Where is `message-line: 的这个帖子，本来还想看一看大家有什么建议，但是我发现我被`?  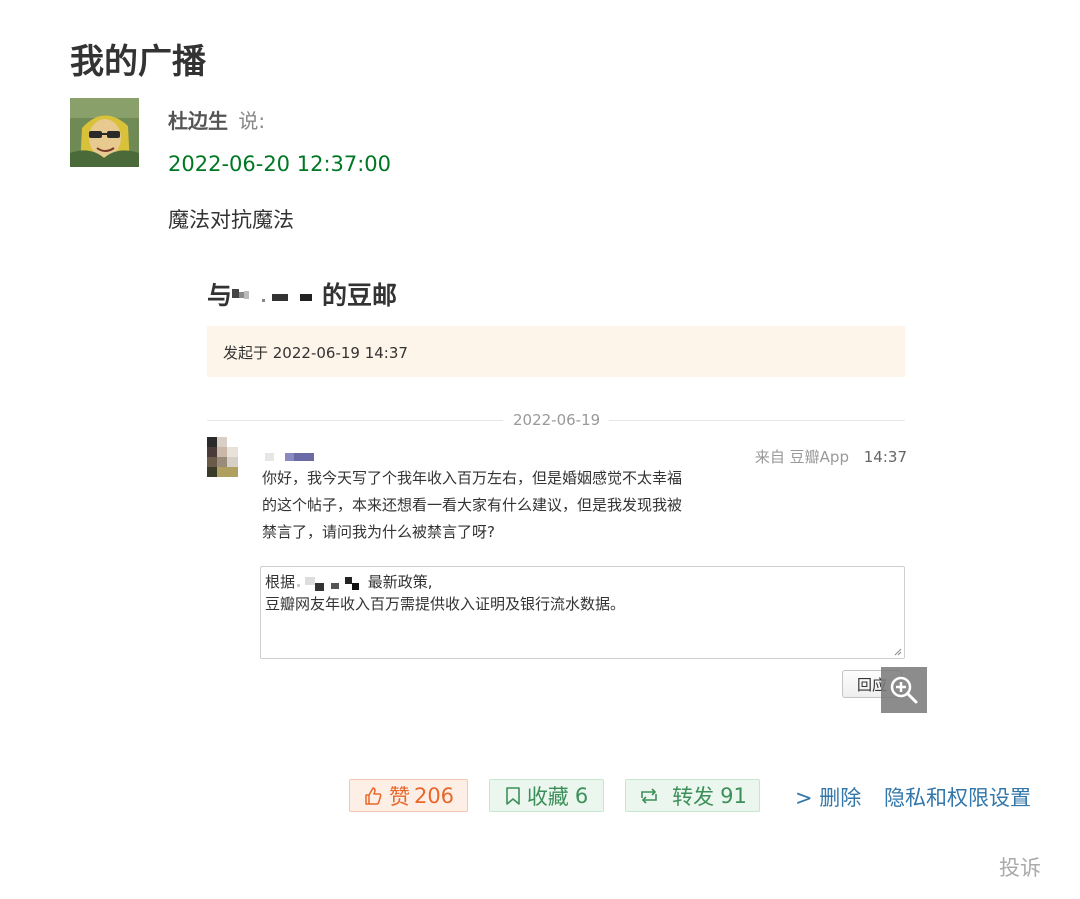 message-line: 的这个帖子，本来还想看一看大家有什么建议，但是我发现我被 is located at coordinates (472, 505).